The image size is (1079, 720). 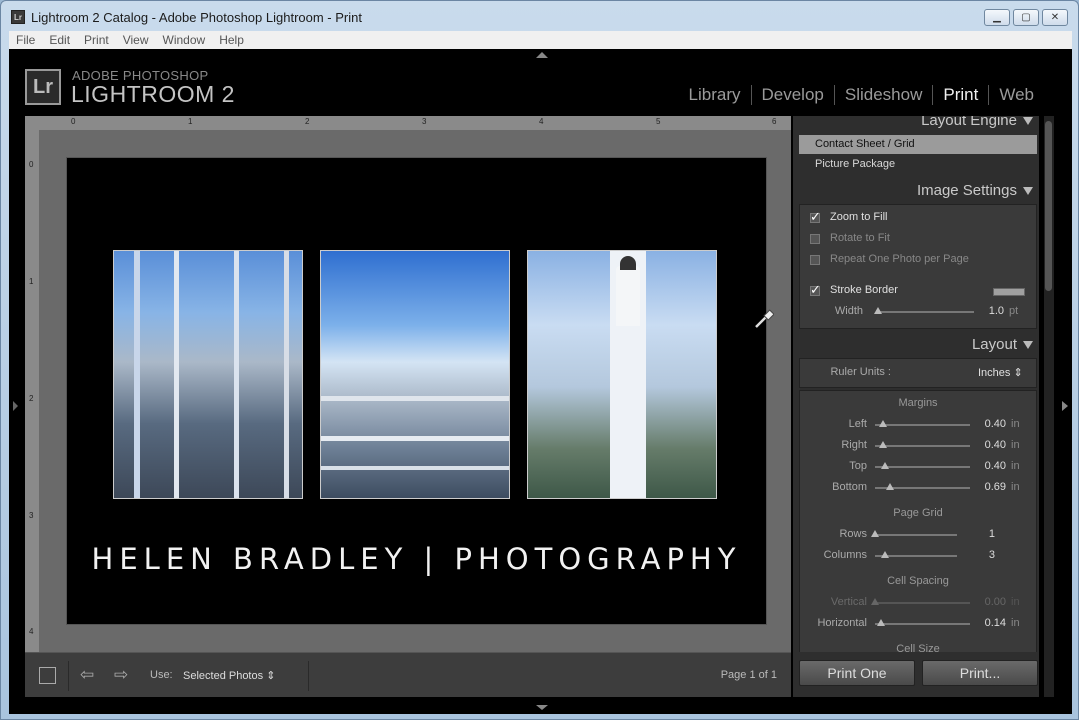 I want to click on top-panel-toggle-icon, so click(x=542, y=55).